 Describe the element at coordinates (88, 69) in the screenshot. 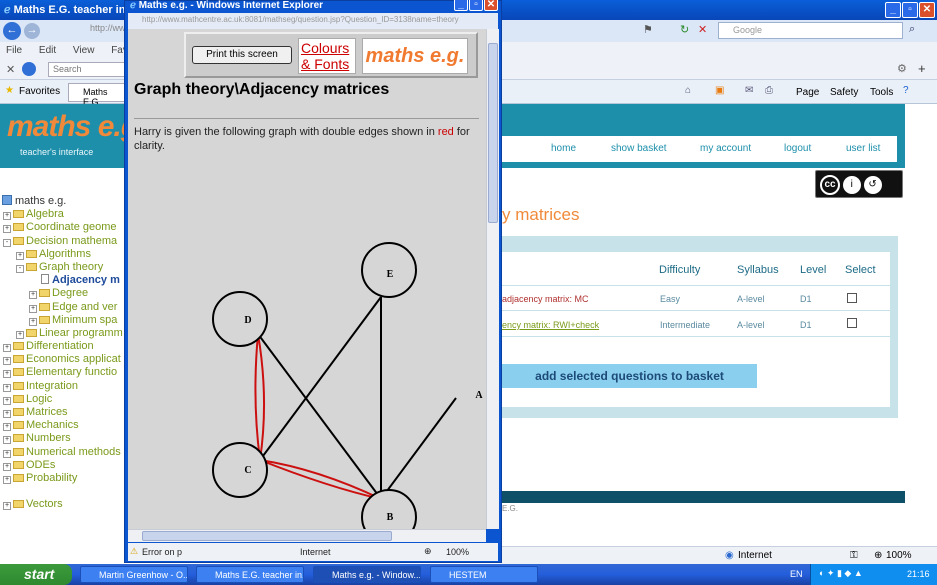

I see `toolbar-search-input: Search` at that location.